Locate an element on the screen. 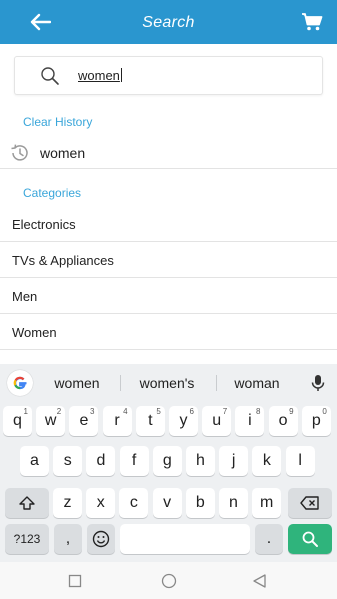 The height and width of the screenshot is (599, 337). suggestion-3: woman is located at coordinates (257, 383).